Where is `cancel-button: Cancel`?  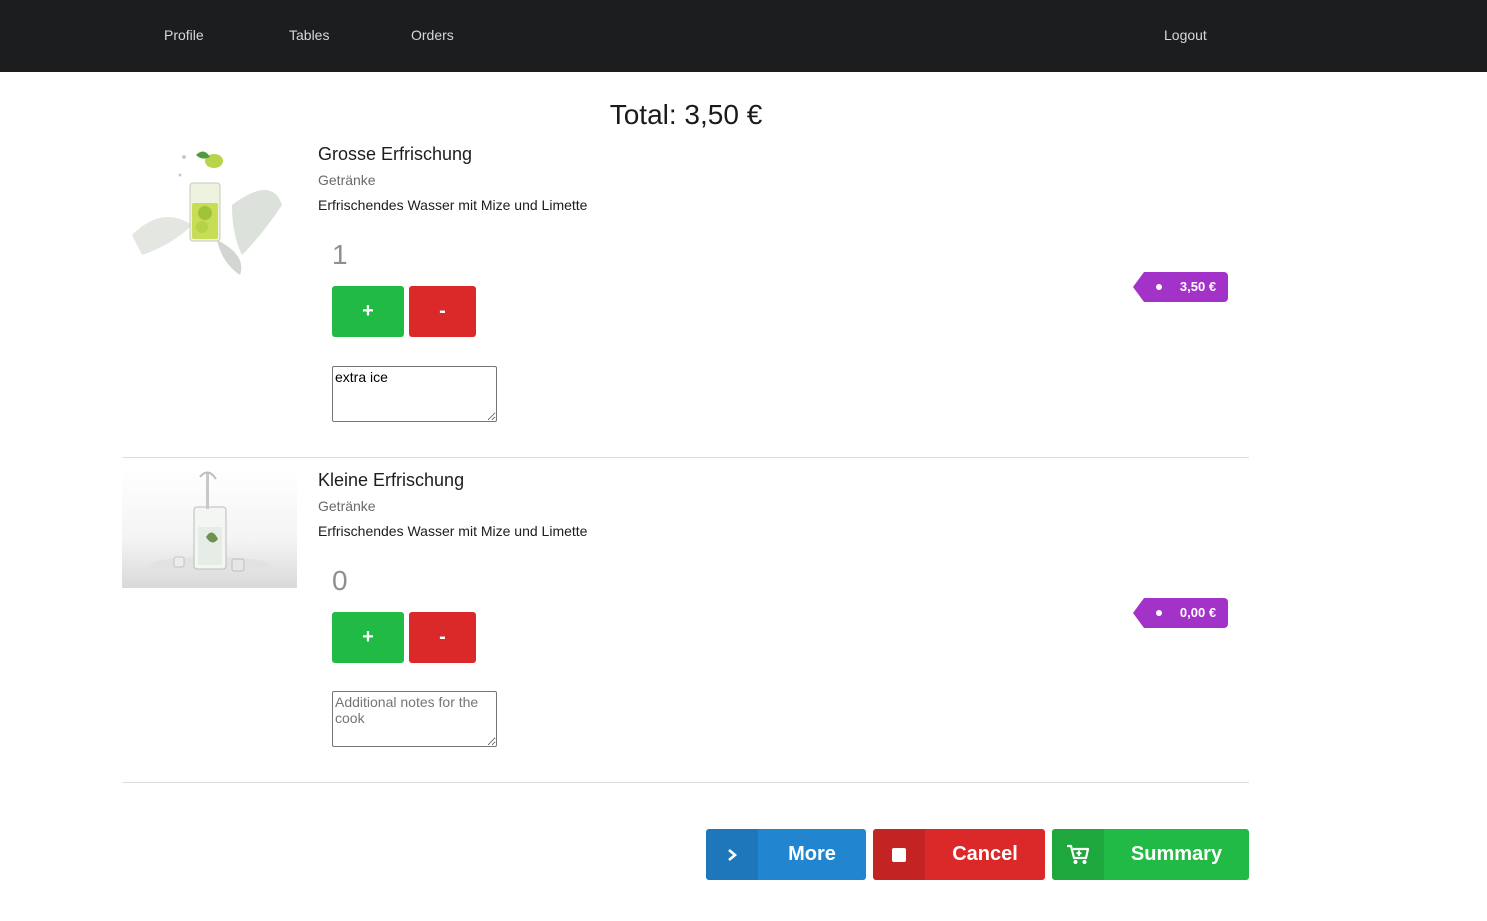 cancel-button: Cancel is located at coordinates (959, 854).